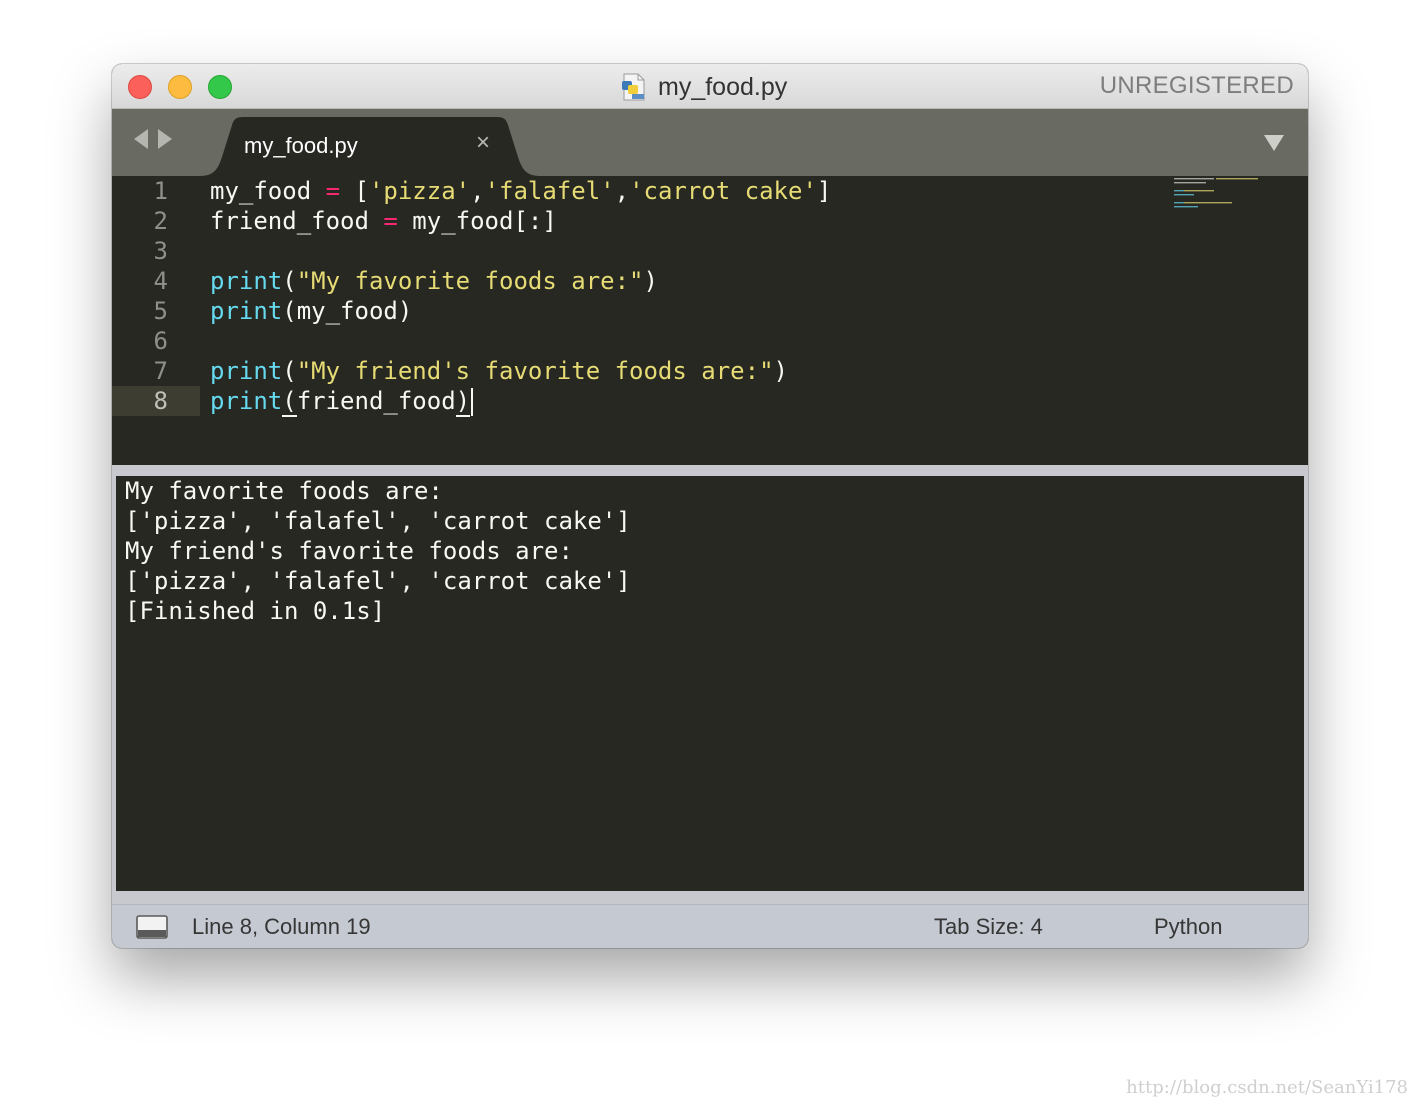 The height and width of the screenshot is (1108, 1420). What do you see at coordinates (434, 281) in the screenshot?
I see `code-line: print("My favorite foods are:")` at bounding box center [434, 281].